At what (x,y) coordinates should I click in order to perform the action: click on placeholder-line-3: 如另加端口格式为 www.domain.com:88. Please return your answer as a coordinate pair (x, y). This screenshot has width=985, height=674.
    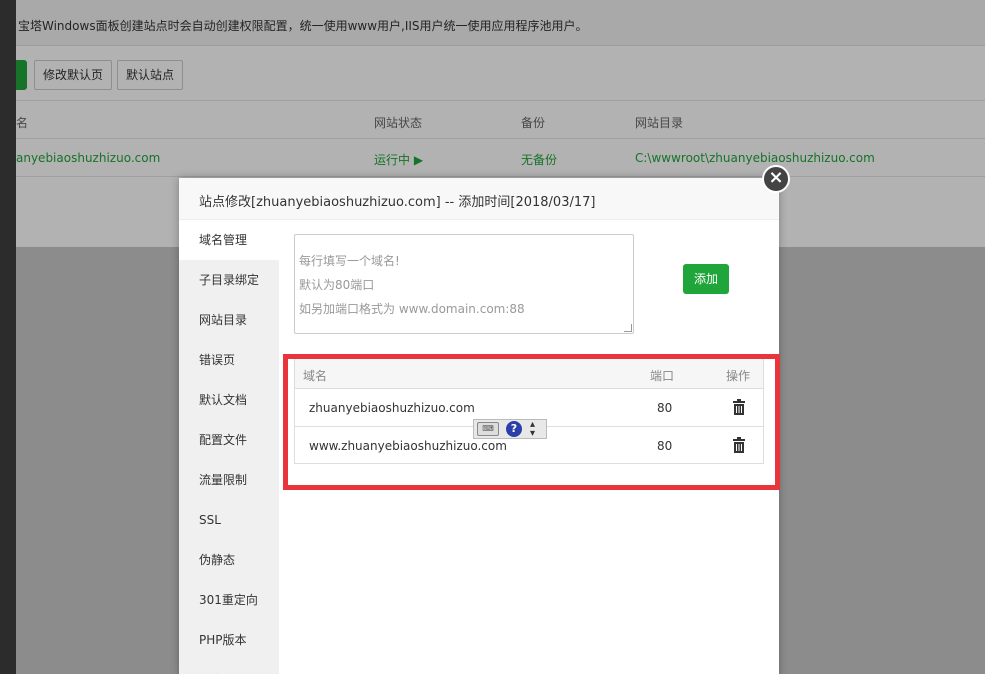
    Looking at the image, I should click on (412, 309).